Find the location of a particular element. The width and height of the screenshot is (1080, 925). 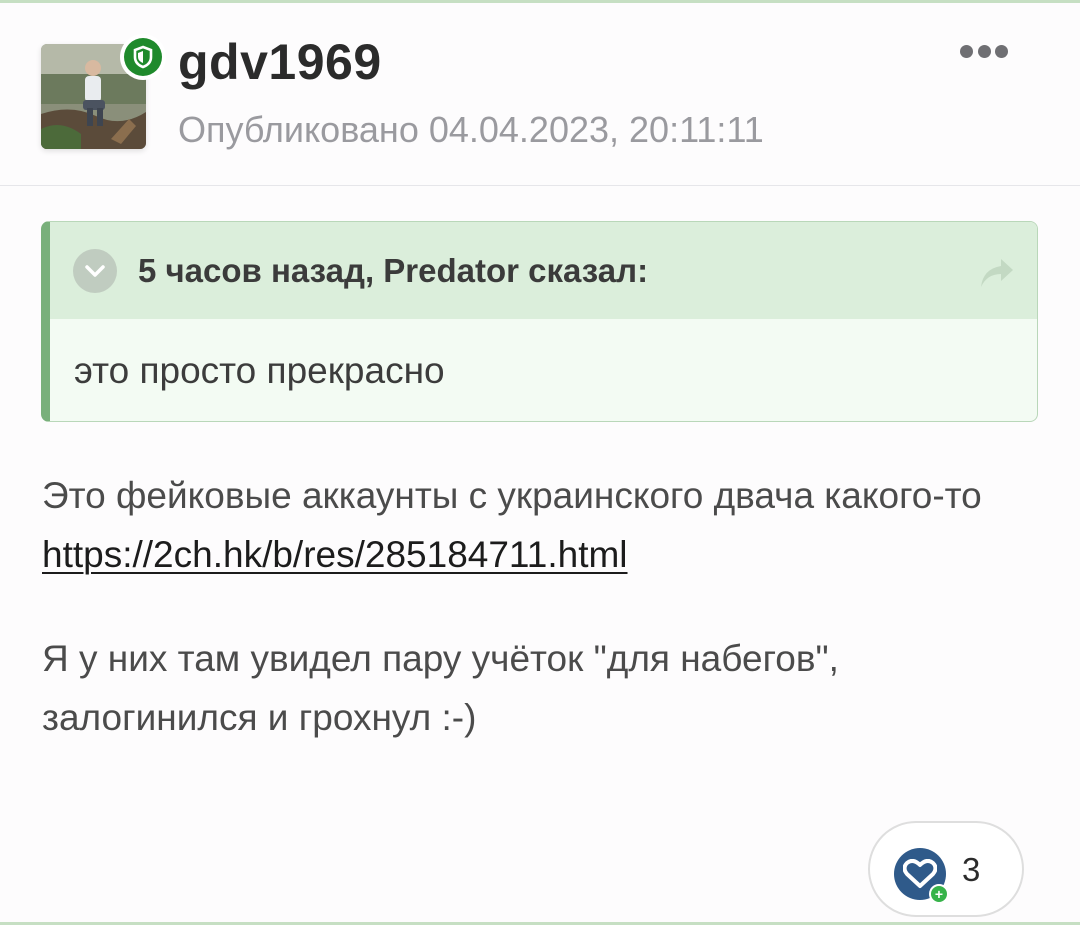

shield-icon is located at coordinates (143, 57).